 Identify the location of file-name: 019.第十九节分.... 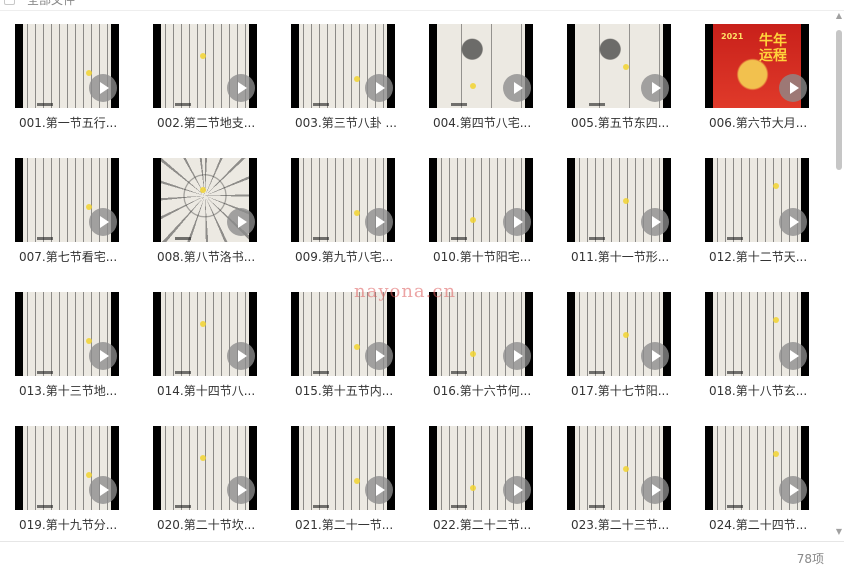
(75, 524).